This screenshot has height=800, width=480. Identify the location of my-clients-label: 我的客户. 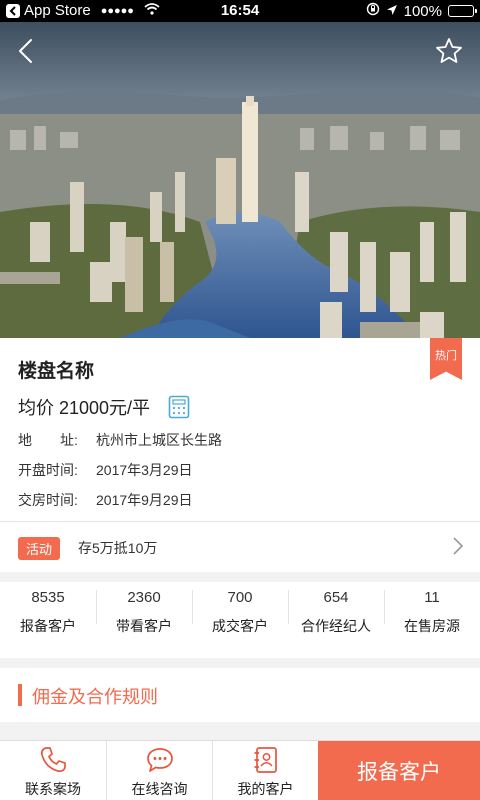
(265, 789).